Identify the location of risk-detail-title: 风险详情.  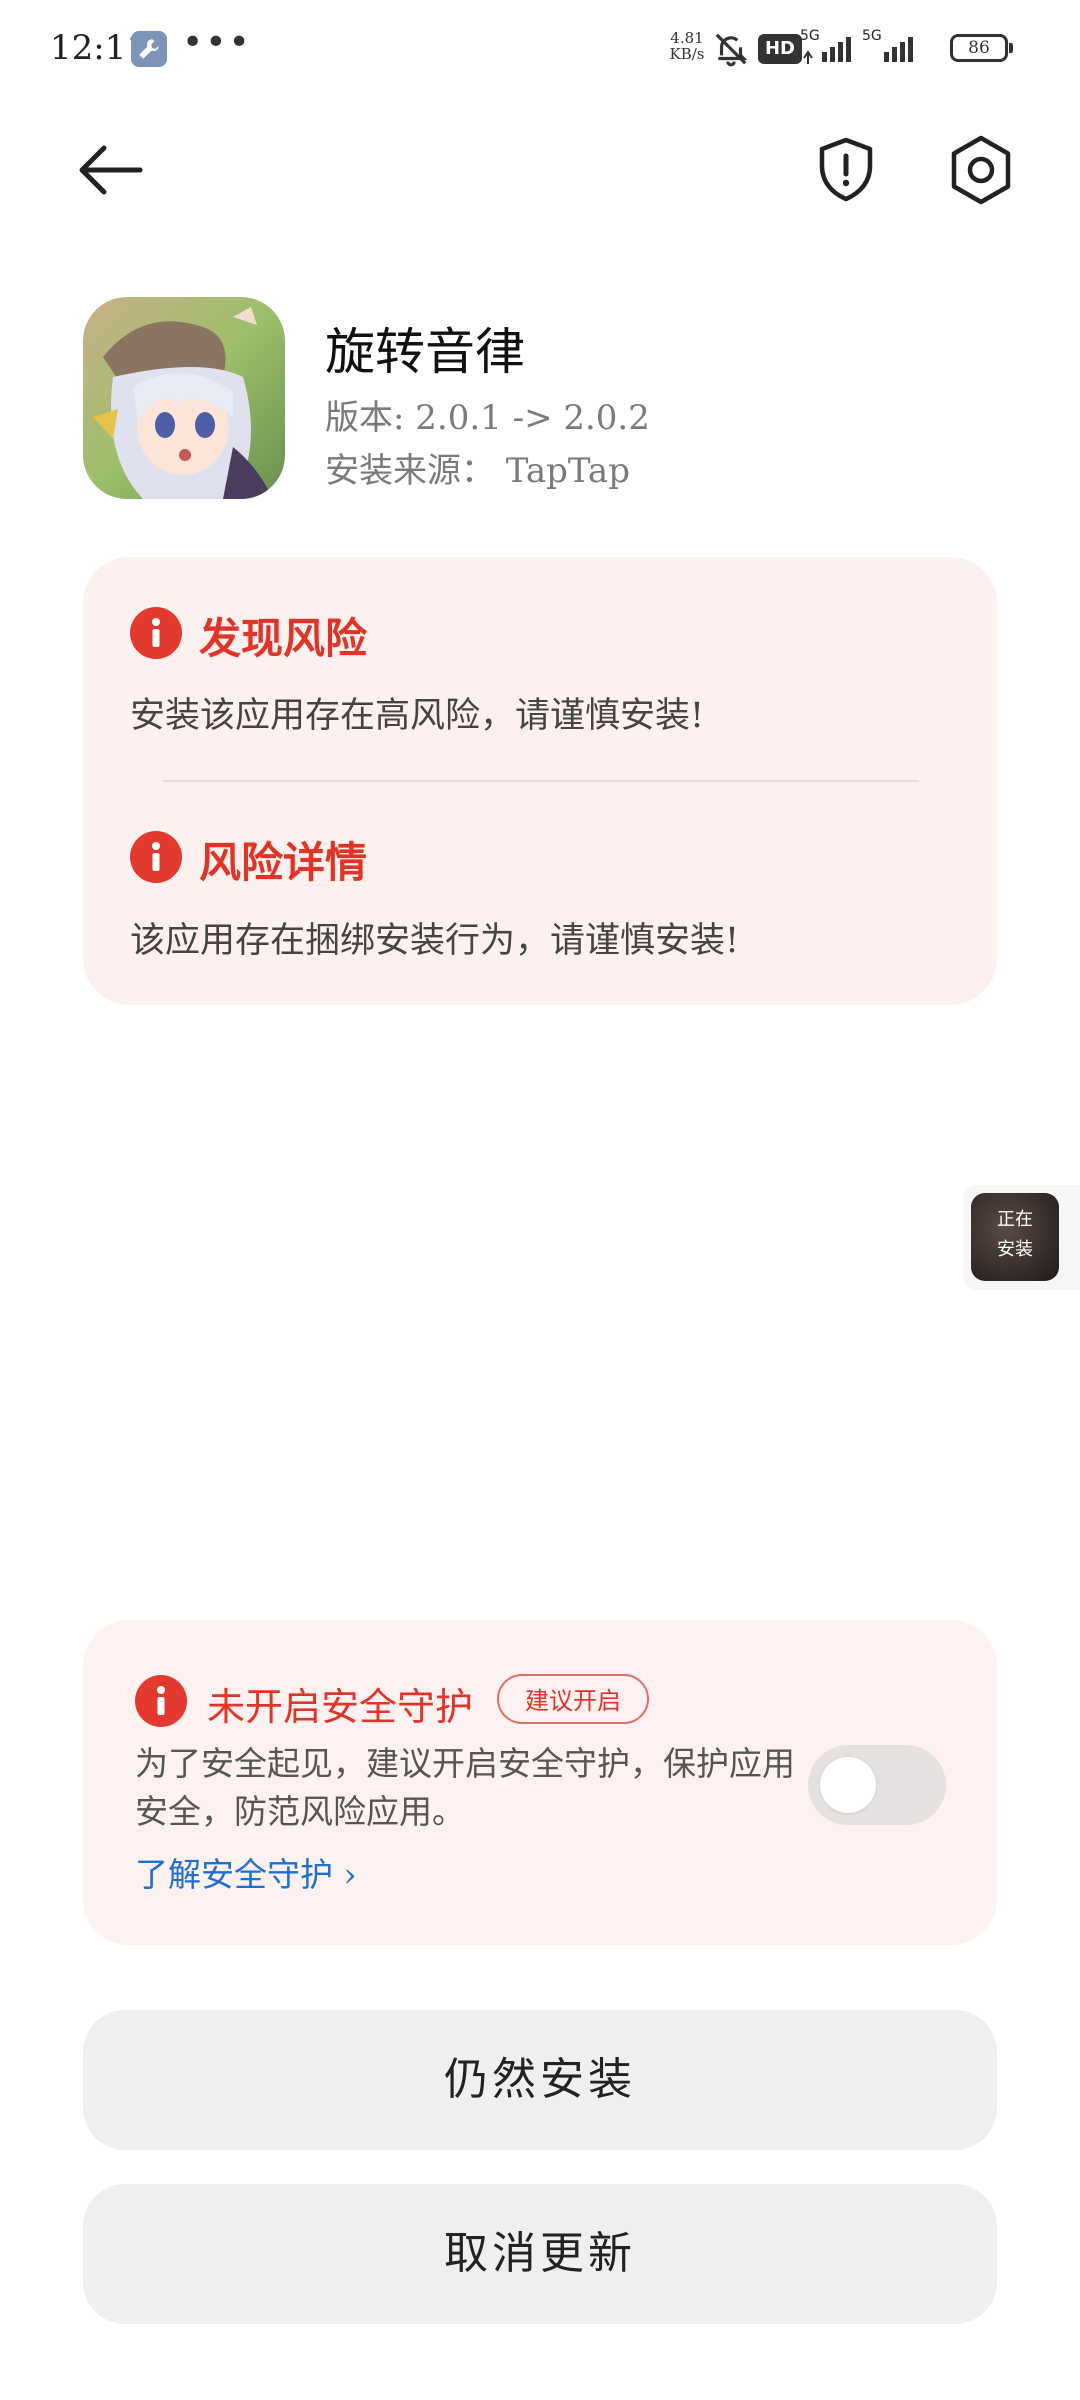
(283, 862).